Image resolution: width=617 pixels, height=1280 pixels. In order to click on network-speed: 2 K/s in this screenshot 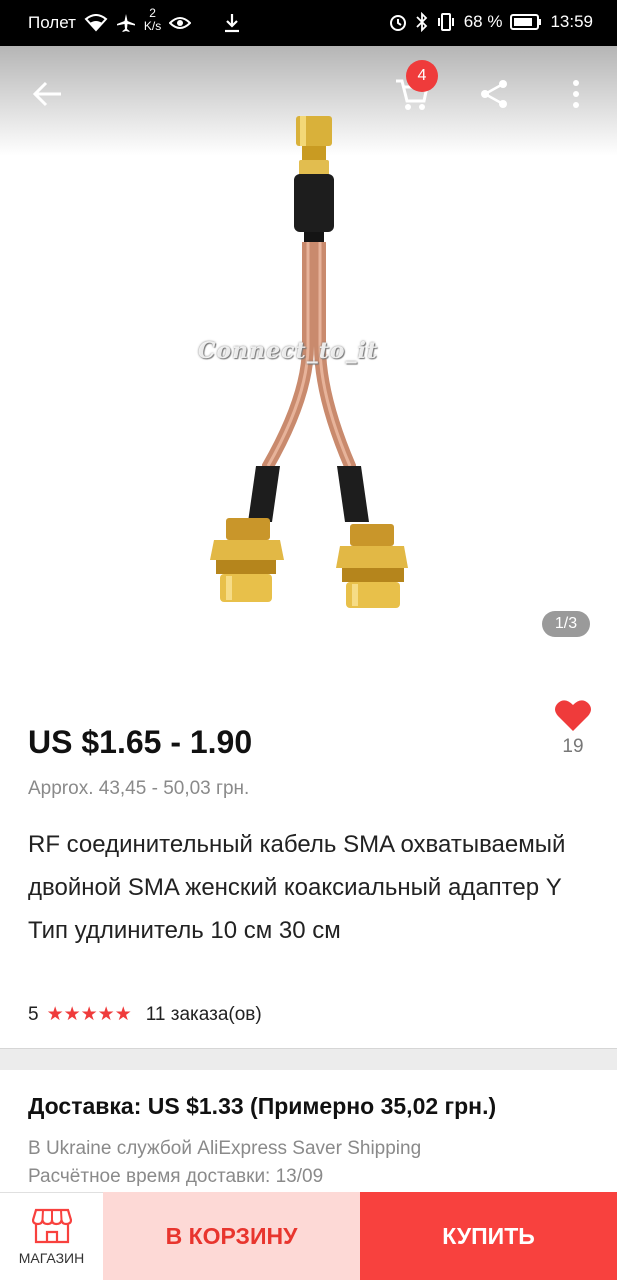, I will do `click(152, 20)`.